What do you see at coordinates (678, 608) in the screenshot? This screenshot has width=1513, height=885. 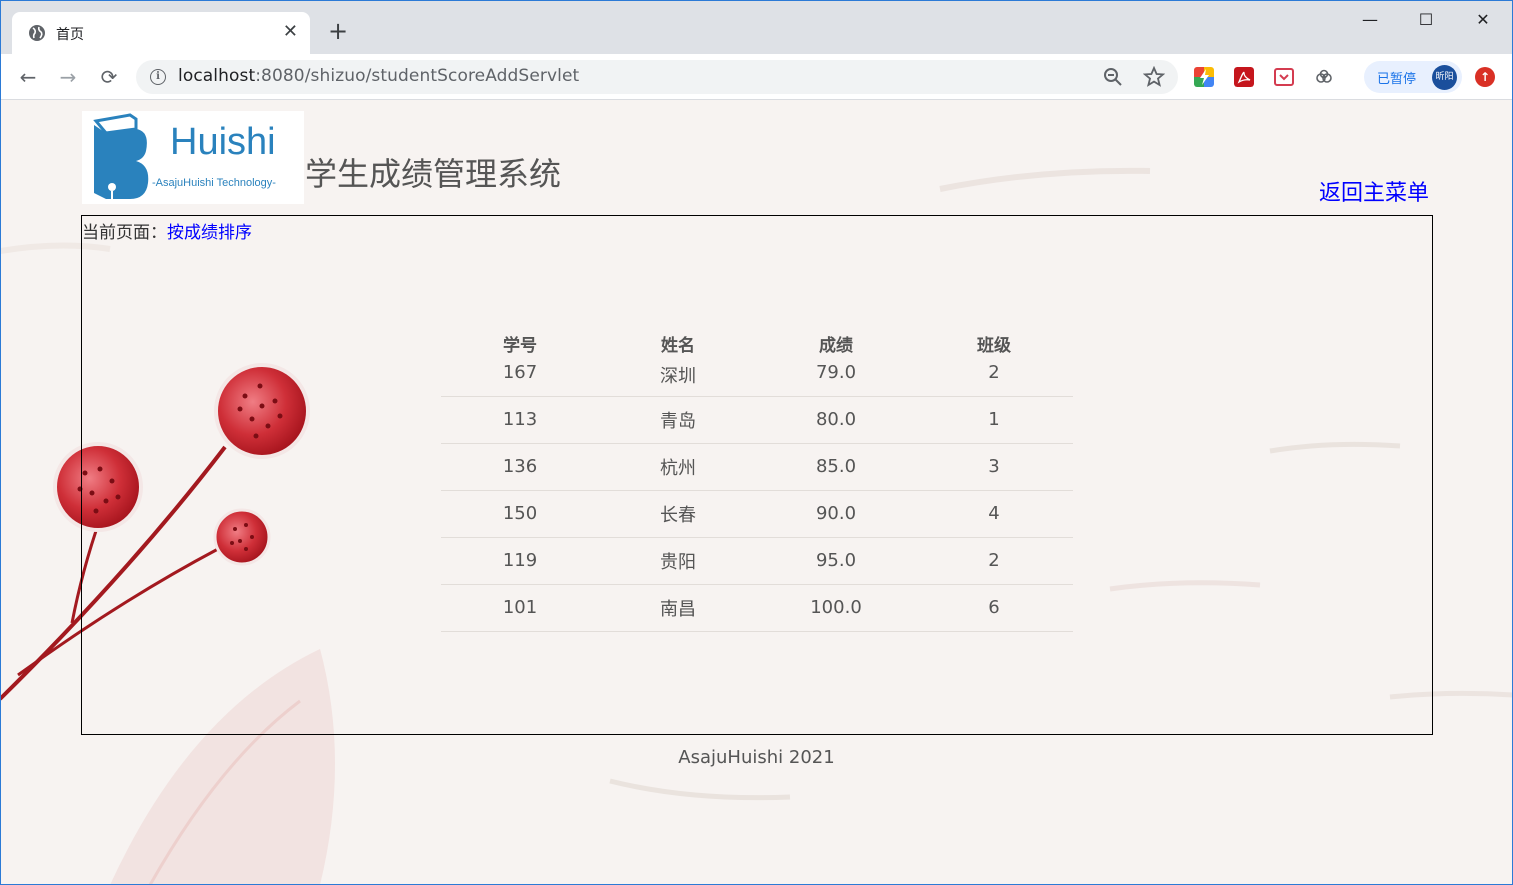 I see `cell-name: 南昌` at bounding box center [678, 608].